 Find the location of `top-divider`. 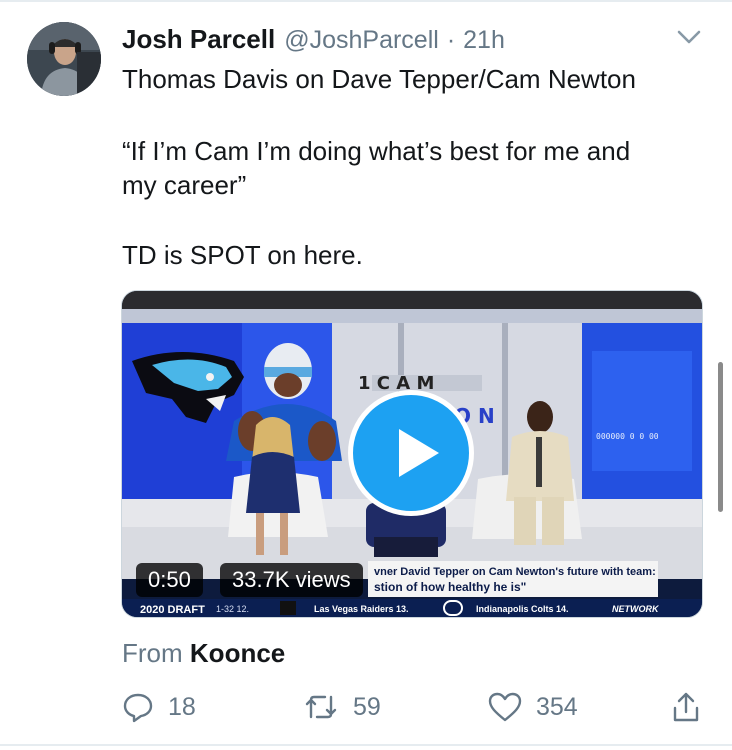

top-divider is located at coordinates (366, 1).